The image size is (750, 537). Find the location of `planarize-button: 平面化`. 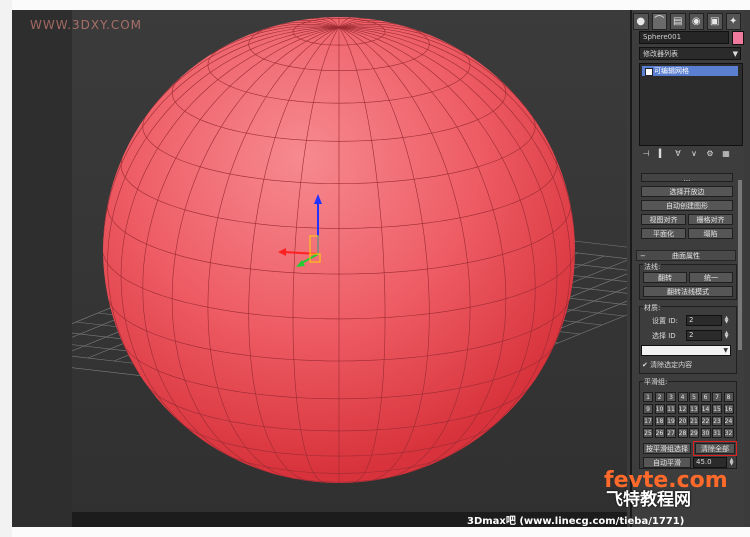

planarize-button: 平面化 is located at coordinates (663, 233).